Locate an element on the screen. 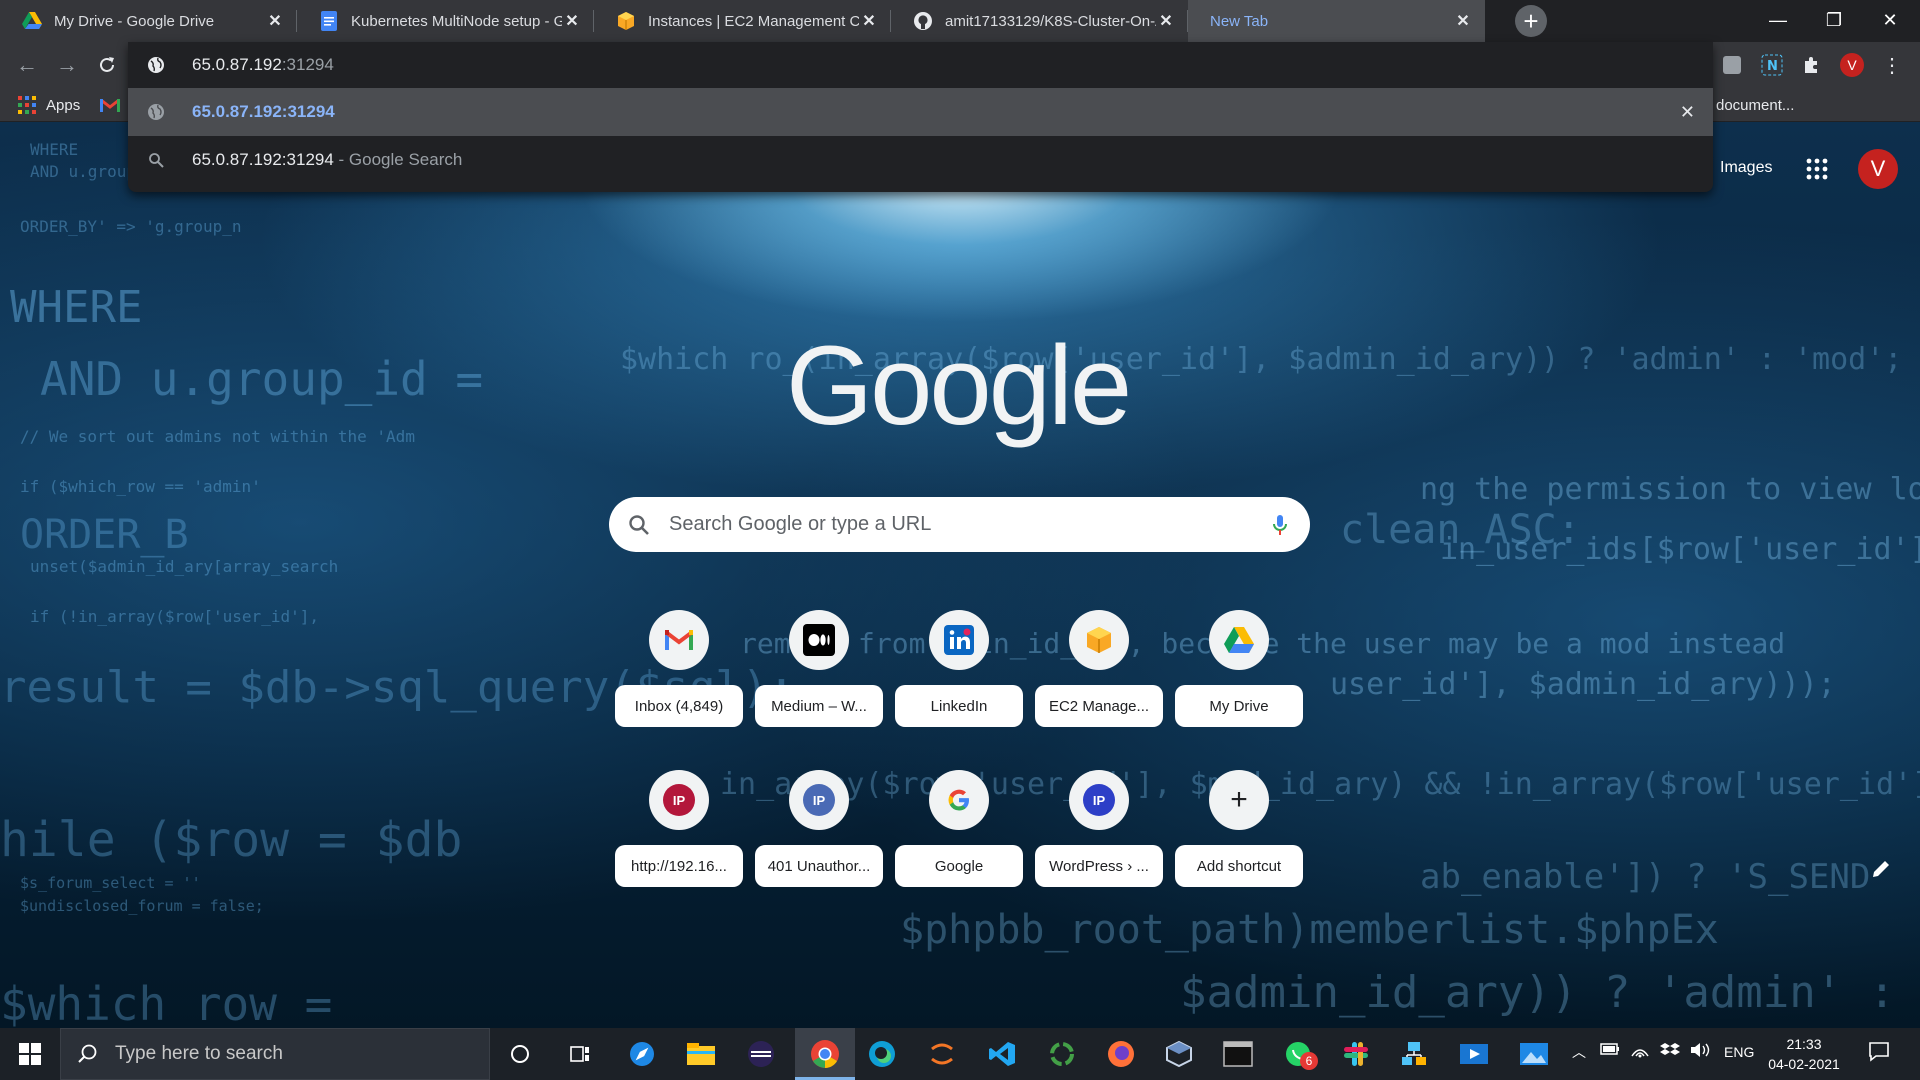 This screenshot has height=1080, width=1920. microphone-icon is located at coordinates (1280, 525).